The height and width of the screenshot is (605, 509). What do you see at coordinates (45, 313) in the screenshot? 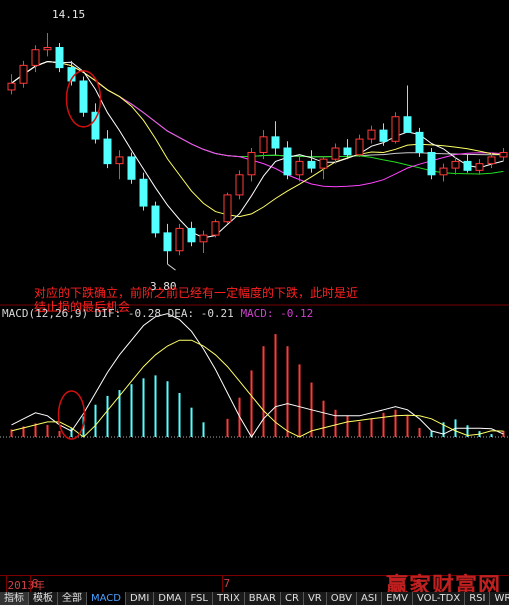
I see `macd-params: MACD(12,26,9)` at bounding box center [45, 313].